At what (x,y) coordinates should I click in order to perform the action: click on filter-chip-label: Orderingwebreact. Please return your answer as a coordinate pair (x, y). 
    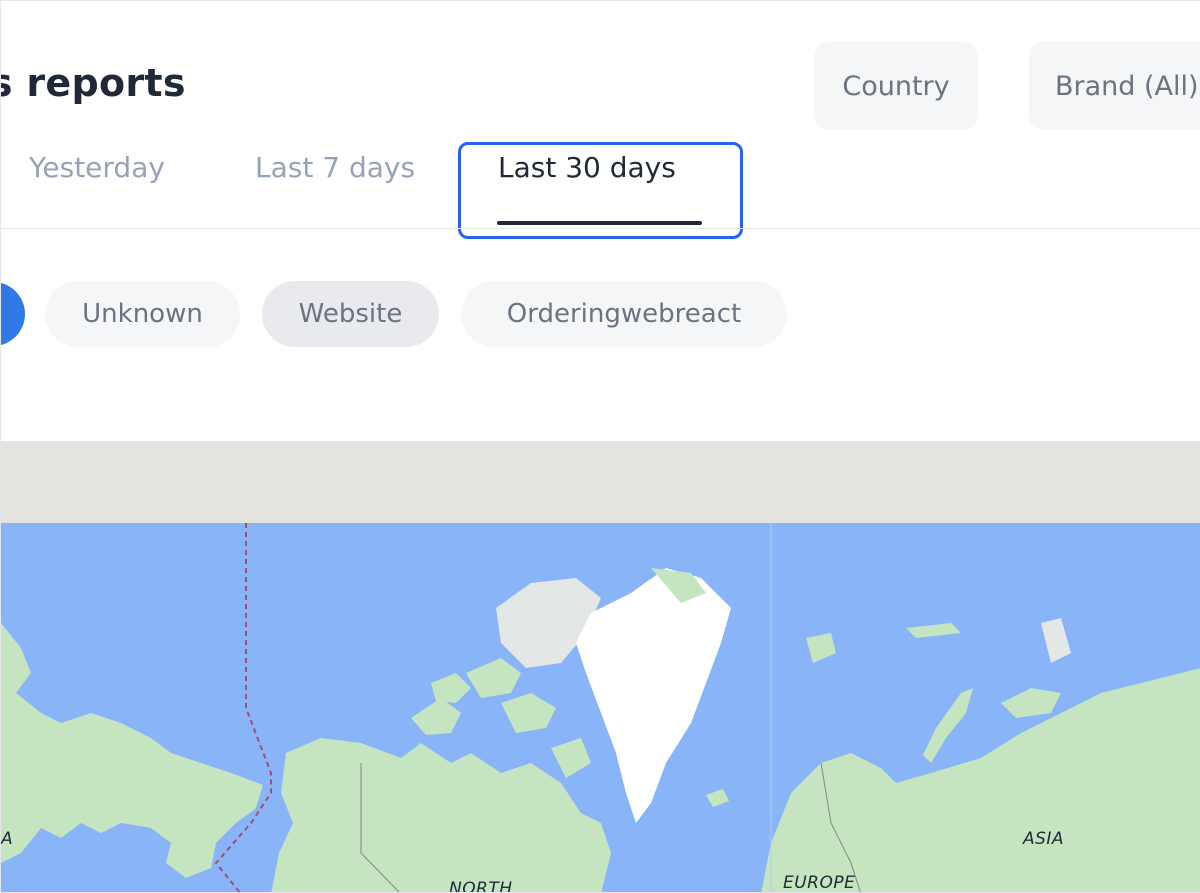
    Looking at the image, I should click on (624, 314).